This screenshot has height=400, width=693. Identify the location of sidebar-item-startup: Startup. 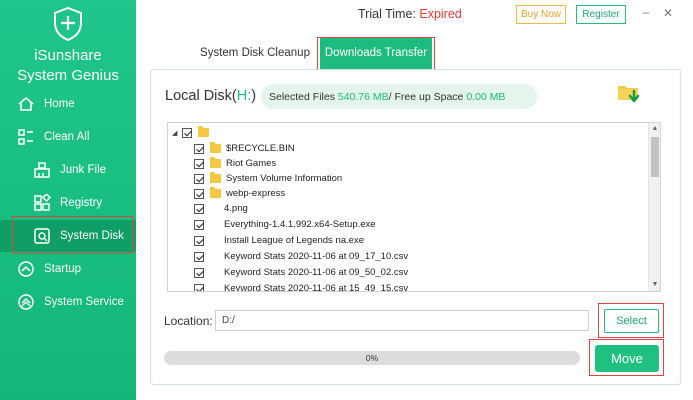
(68, 269).